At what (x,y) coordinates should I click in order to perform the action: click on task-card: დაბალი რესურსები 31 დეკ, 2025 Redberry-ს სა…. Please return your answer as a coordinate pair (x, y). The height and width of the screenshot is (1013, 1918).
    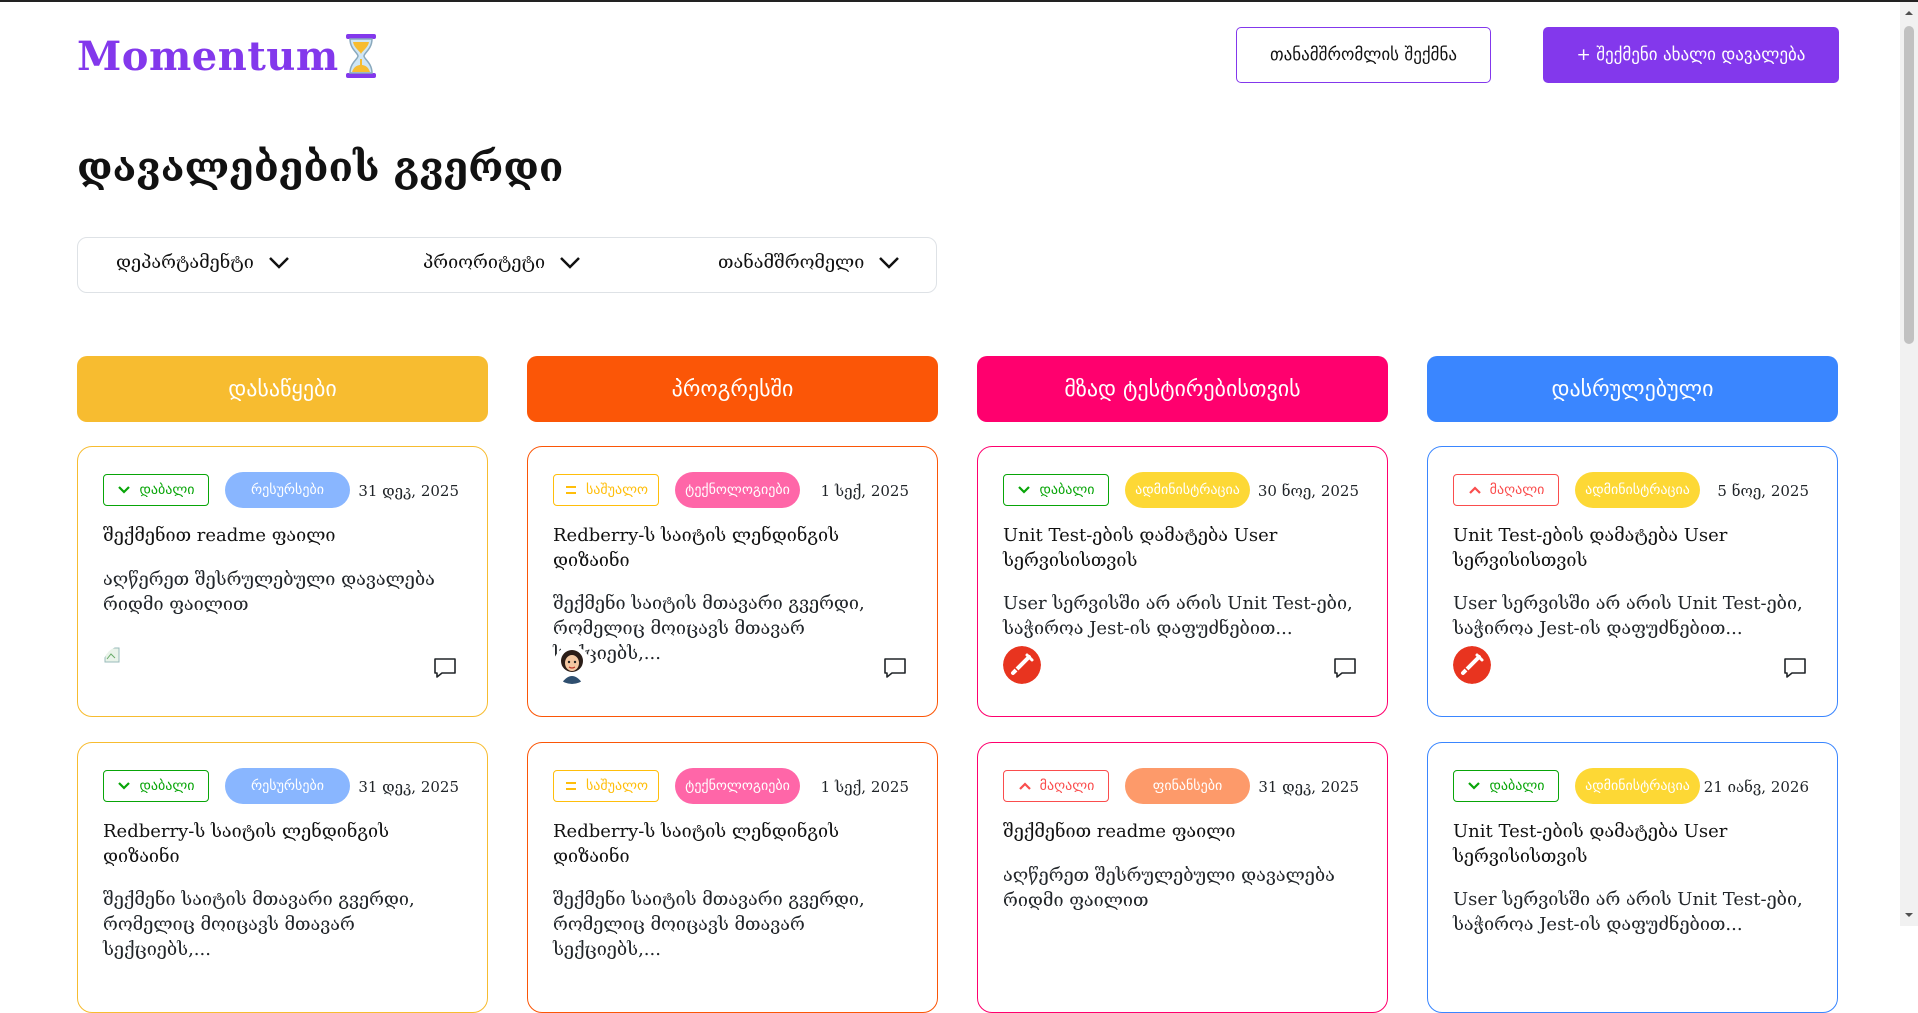
    Looking at the image, I should click on (282, 877).